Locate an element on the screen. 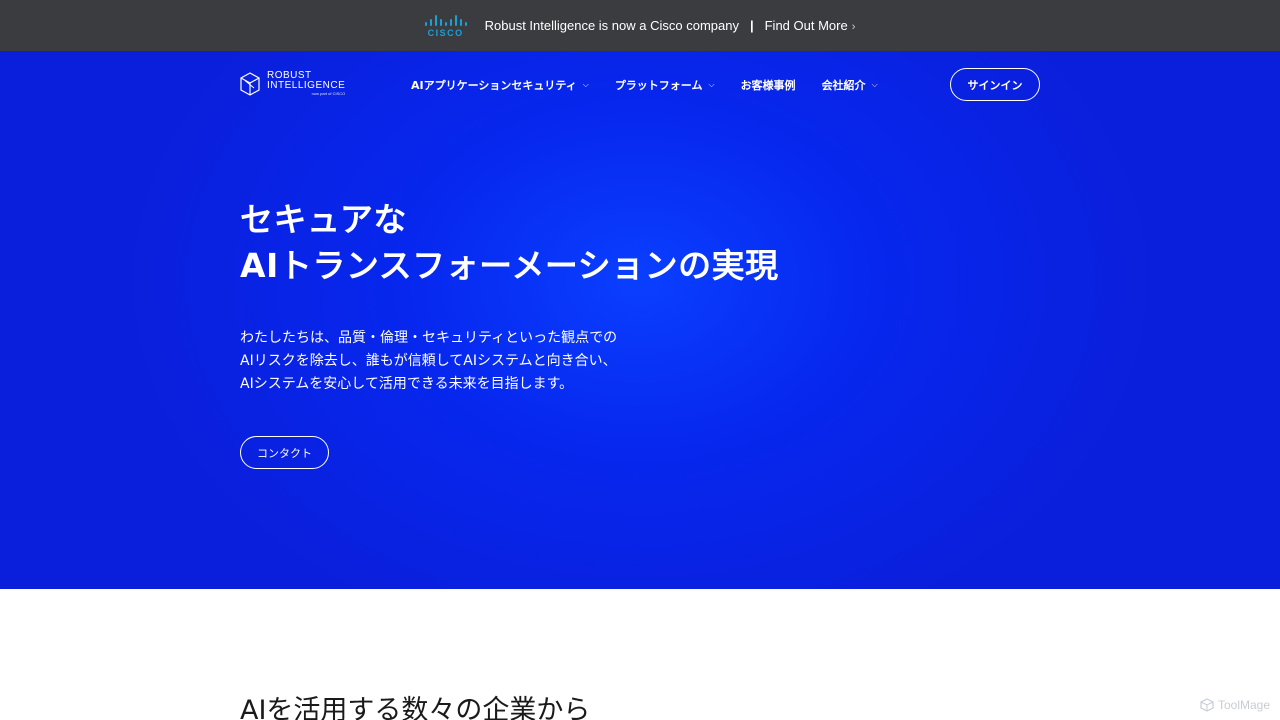 This screenshot has height=720, width=1280. cisco-wordmark: CISCO is located at coordinates (445, 32).